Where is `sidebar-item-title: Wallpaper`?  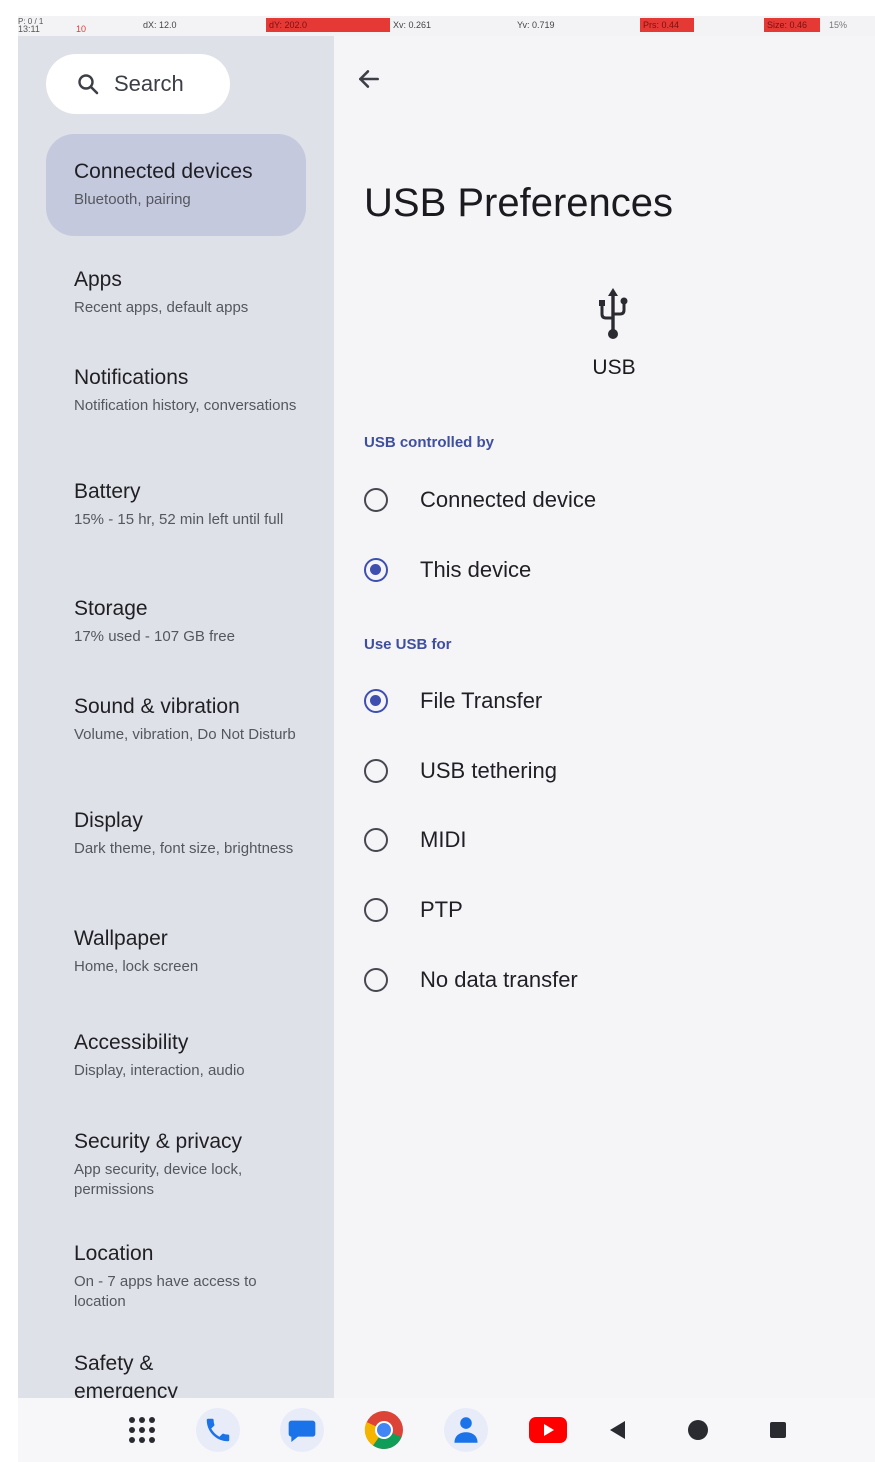 sidebar-item-title: Wallpaper is located at coordinates (121, 938).